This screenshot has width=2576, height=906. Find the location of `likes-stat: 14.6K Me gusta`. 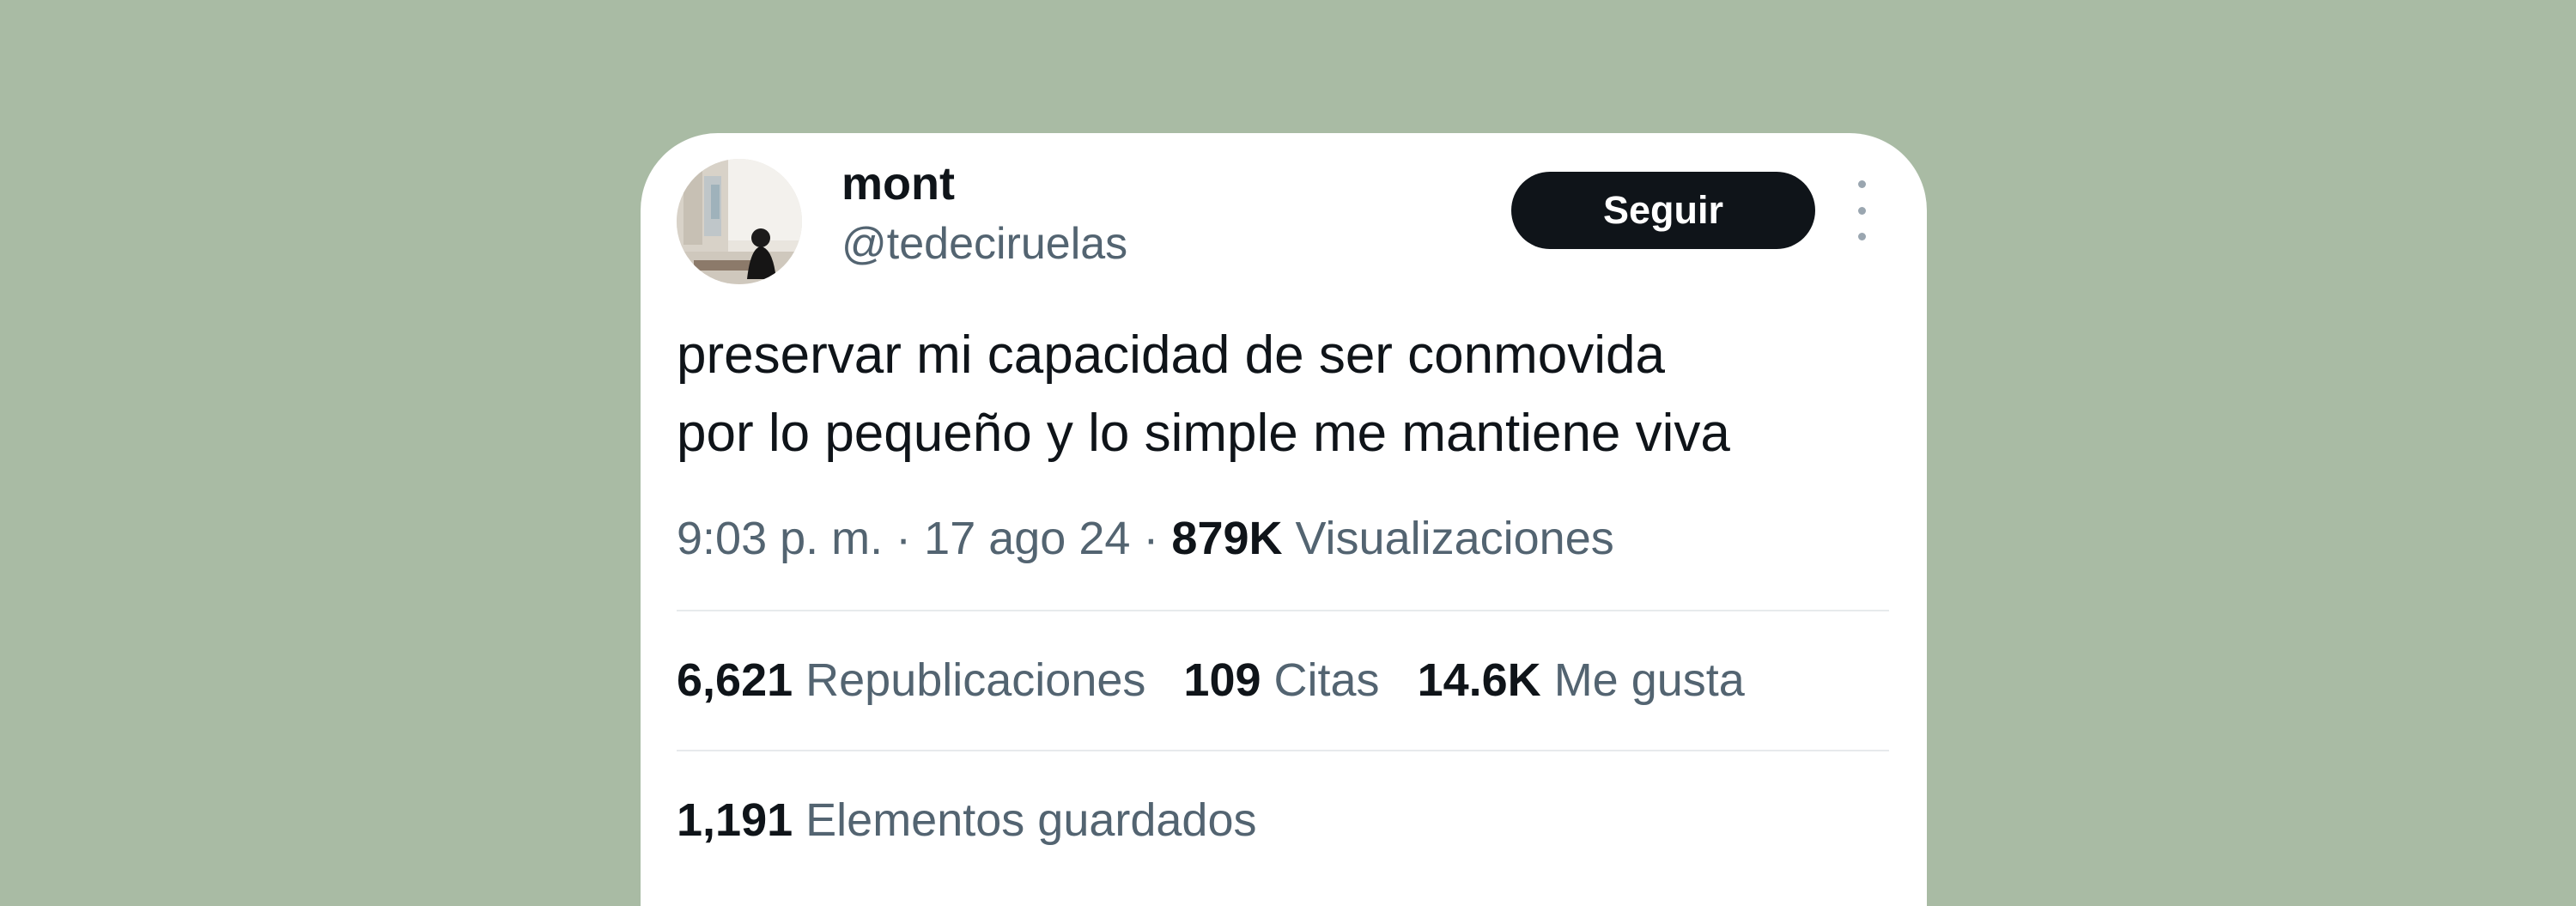

likes-stat: 14.6K Me gusta is located at coordinates (1581, 681).